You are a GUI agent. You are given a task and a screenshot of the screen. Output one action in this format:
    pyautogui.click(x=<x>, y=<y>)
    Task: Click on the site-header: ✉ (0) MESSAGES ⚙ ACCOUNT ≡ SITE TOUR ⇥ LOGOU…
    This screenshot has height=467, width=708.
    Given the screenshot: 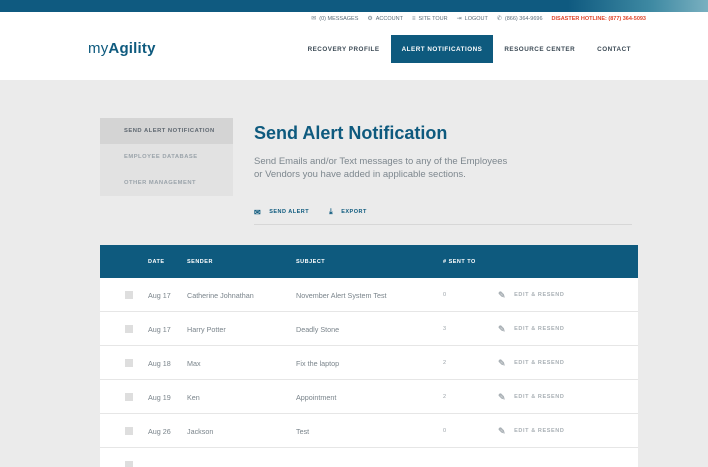 What is the action you would take?
    pyautogui.click(x=354, y=46)
    